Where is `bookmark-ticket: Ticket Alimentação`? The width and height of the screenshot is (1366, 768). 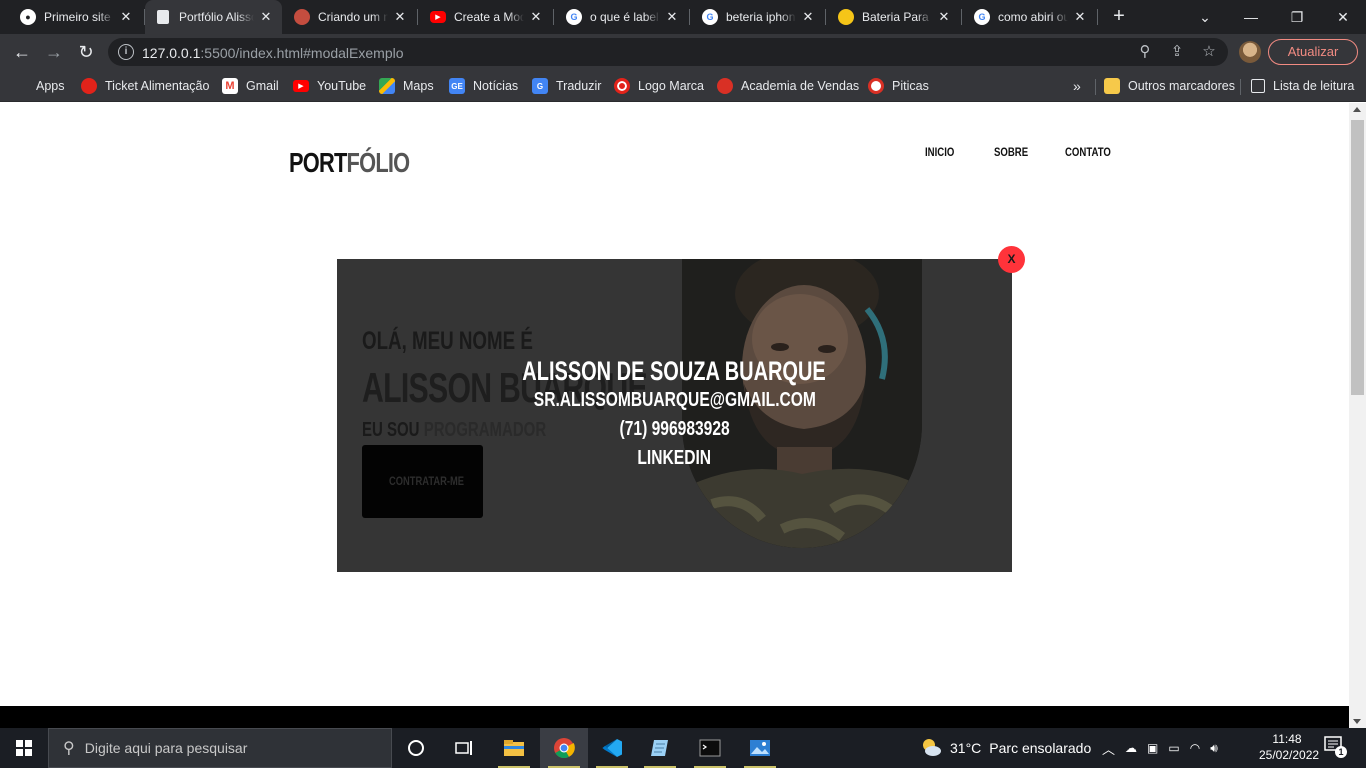 bookmark-ticket: Ticket Alimentação is located at coordinates (145, 86).